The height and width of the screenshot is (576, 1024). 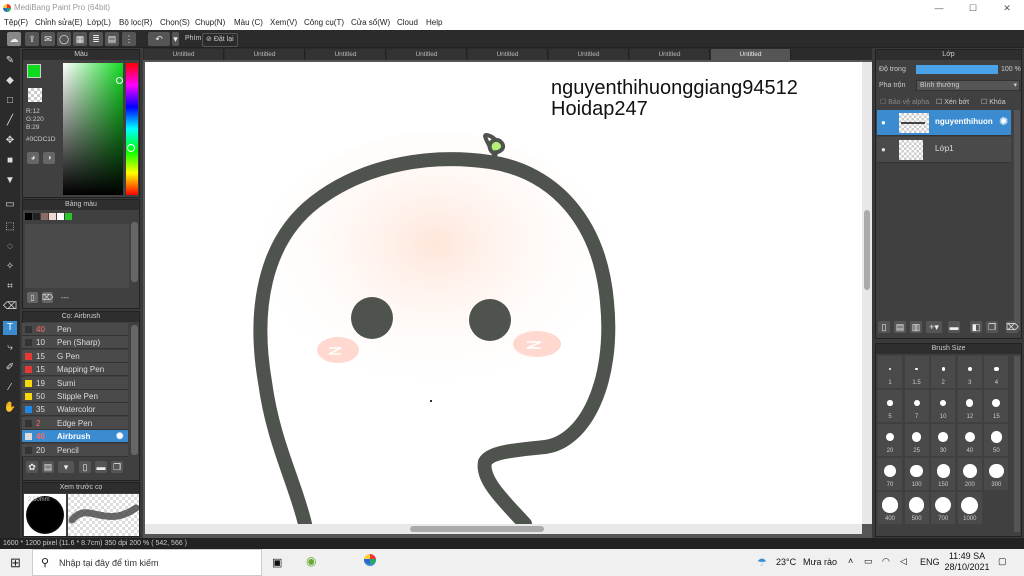 I want to click on brush-item: 2 Edge Pen, so click(x=75, y=423).